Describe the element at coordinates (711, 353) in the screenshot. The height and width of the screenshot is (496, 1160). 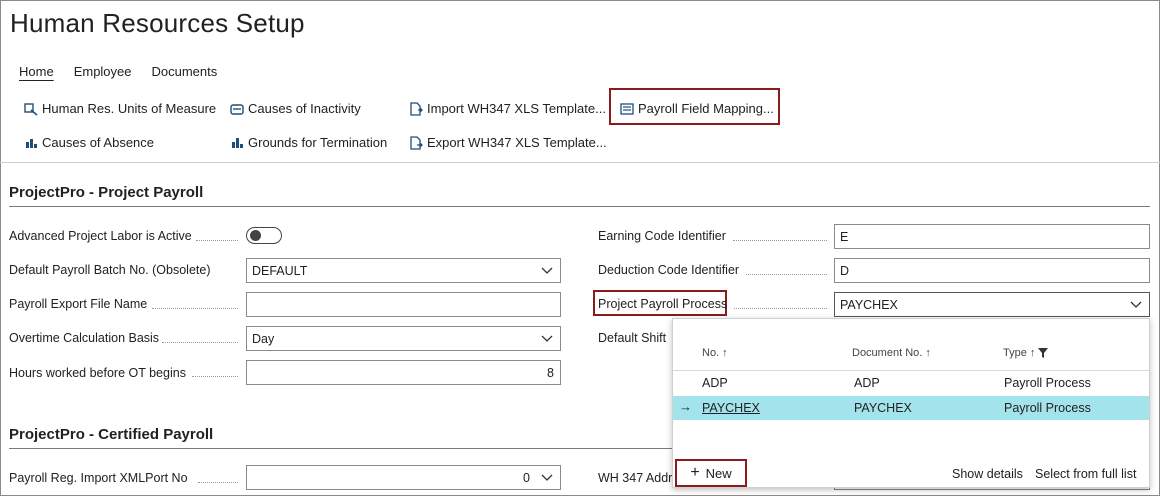
I see `column-no-label: No.` at that location.